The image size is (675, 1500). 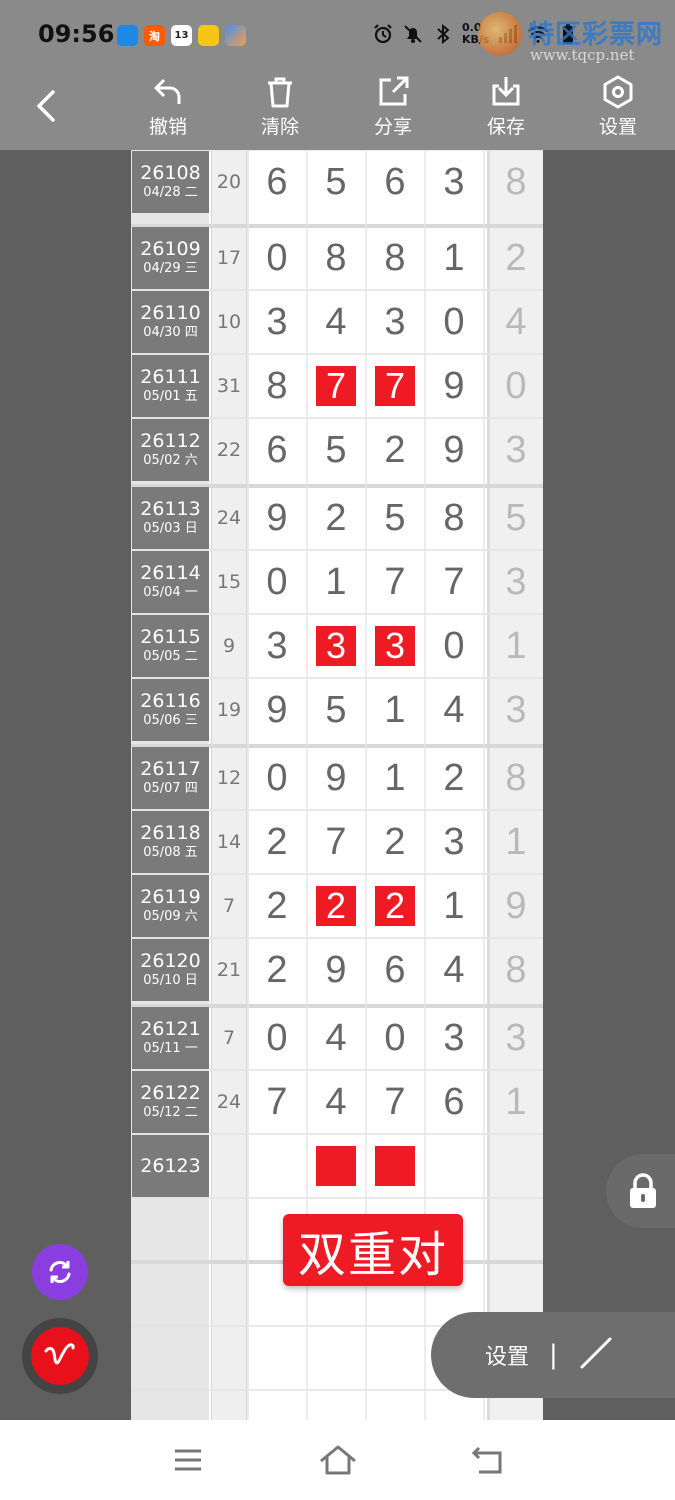 I want to click on draw-settings-label: 设置, so click(x=507, y=1355).